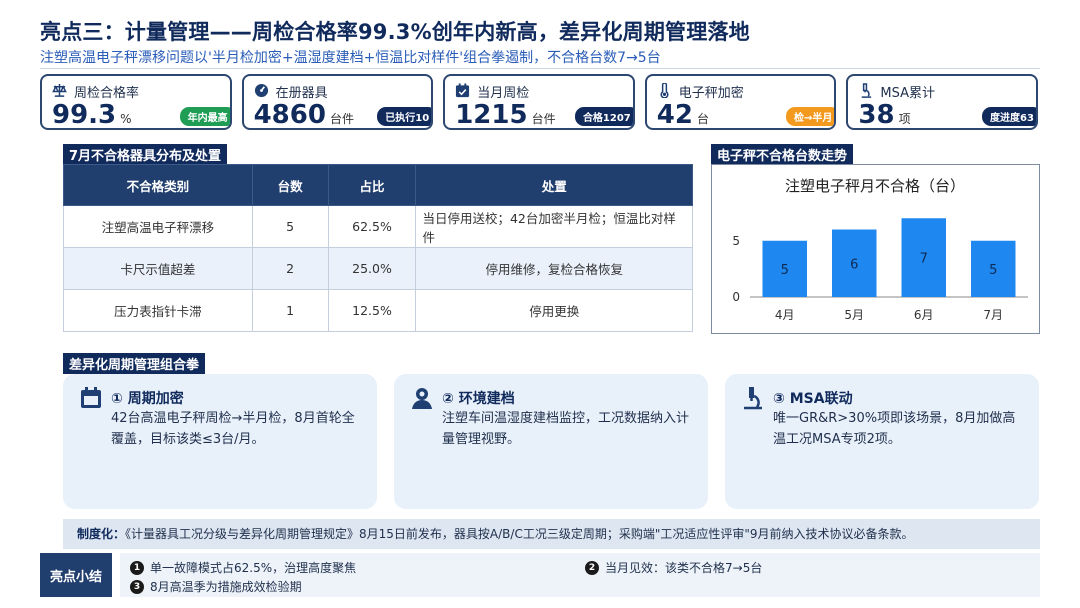 Image resolution: width=1080 pixels, height=608 pixels. What do you see at coordinates (372, 268) in the screenshot?
I see `table-cell: 25.0%` at bounding box center [372, 268].